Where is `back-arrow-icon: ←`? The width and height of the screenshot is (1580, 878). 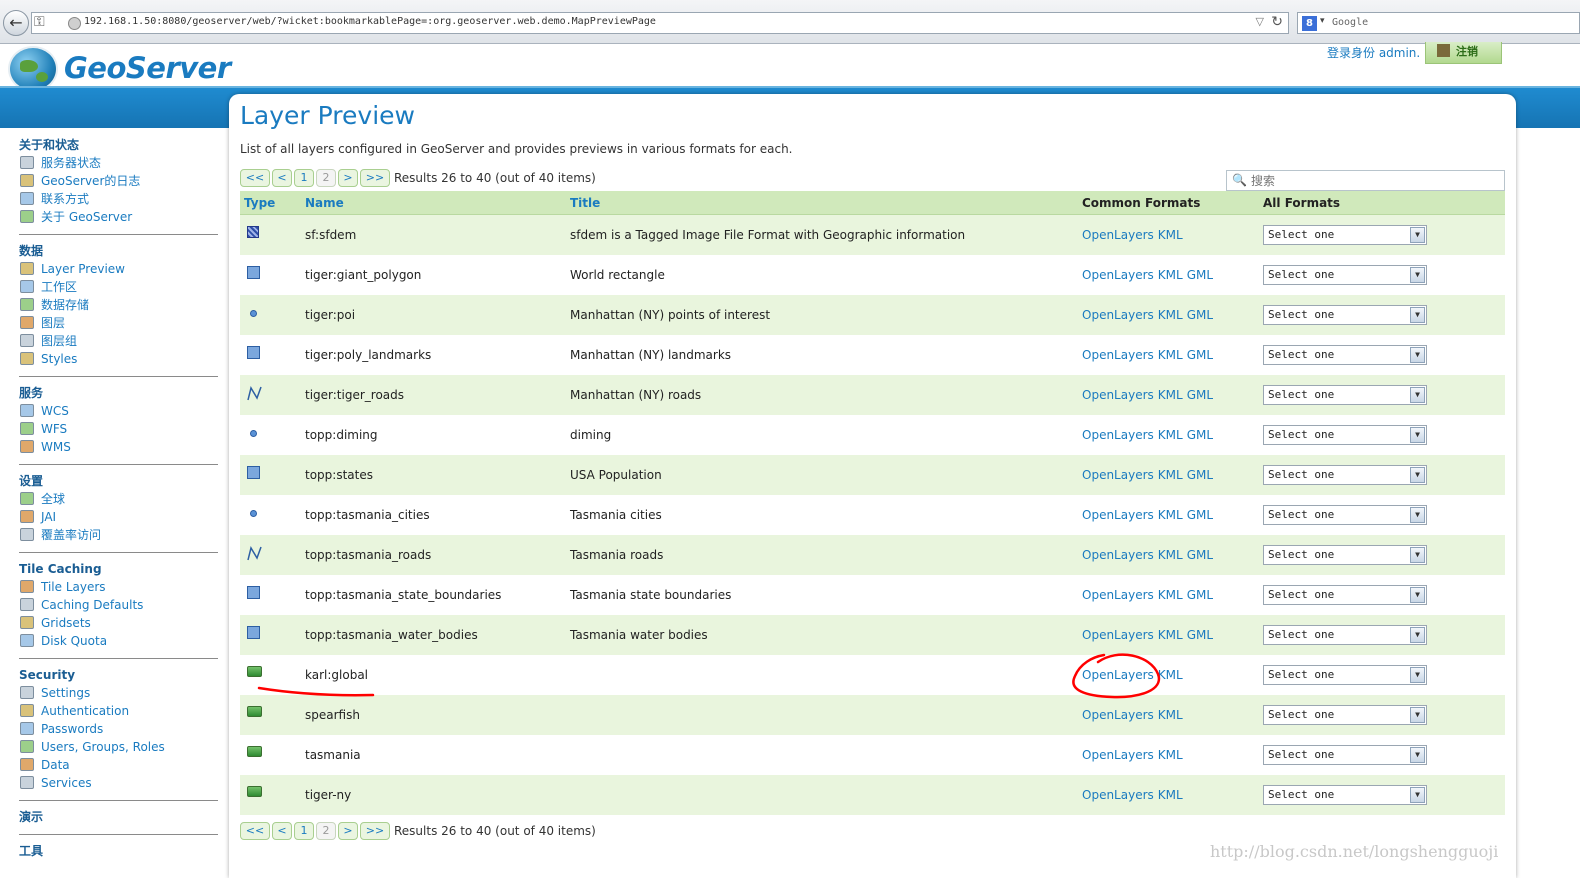
back-arrow-icon: ← is located at coordinates (16, 23).